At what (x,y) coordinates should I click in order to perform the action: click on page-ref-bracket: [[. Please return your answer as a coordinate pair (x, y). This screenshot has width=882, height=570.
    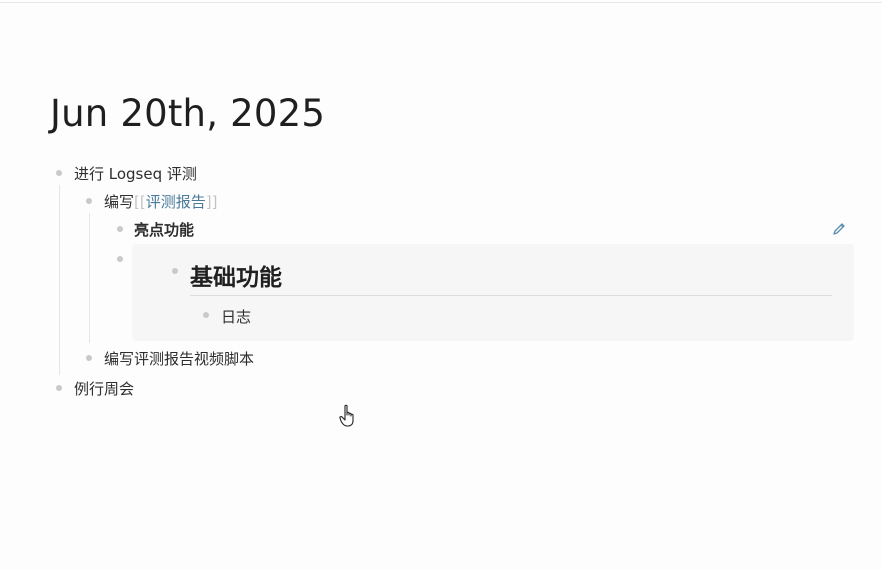
    Looking at the image, I should click on (140, 201).